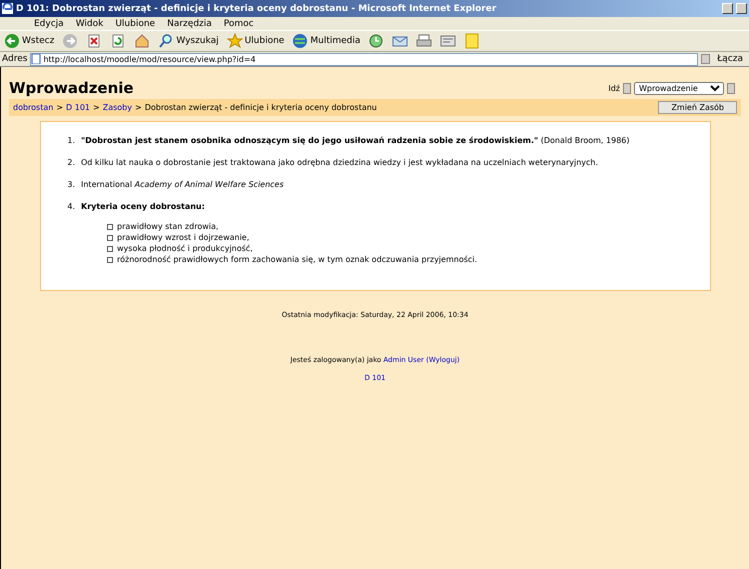  I want to click on list-number: 2., so click(70, 162).